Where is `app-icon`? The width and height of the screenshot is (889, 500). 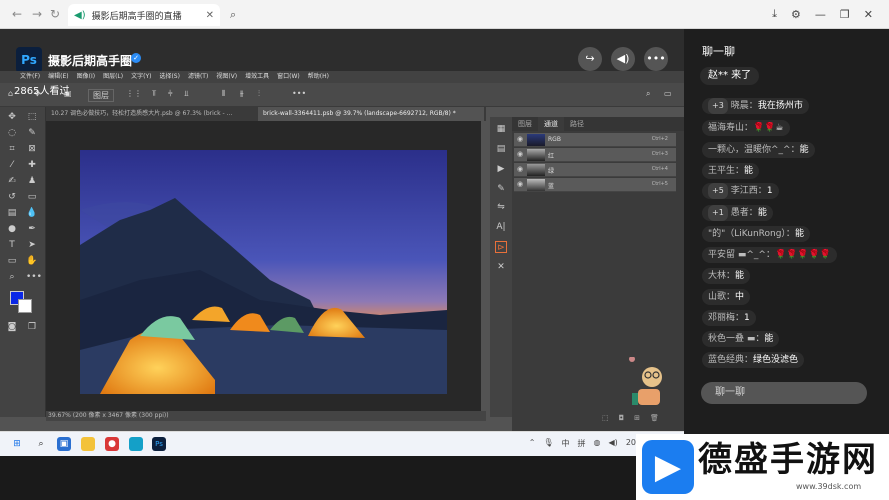 app-icon is located at coordinates (136, 444).